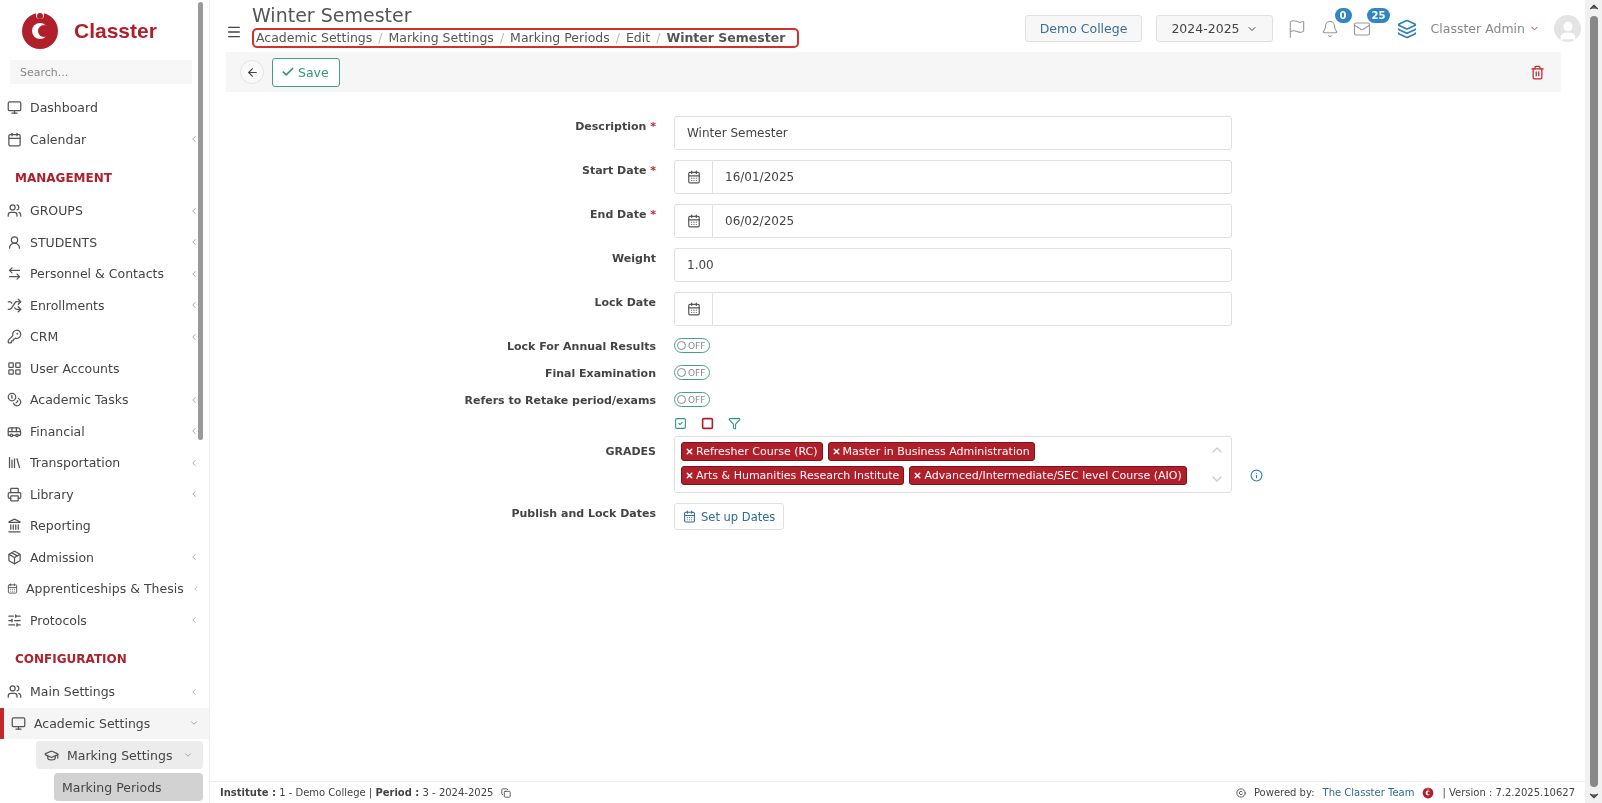  I want to click on sidebar-item: Academic Settings, so click(104, 723).